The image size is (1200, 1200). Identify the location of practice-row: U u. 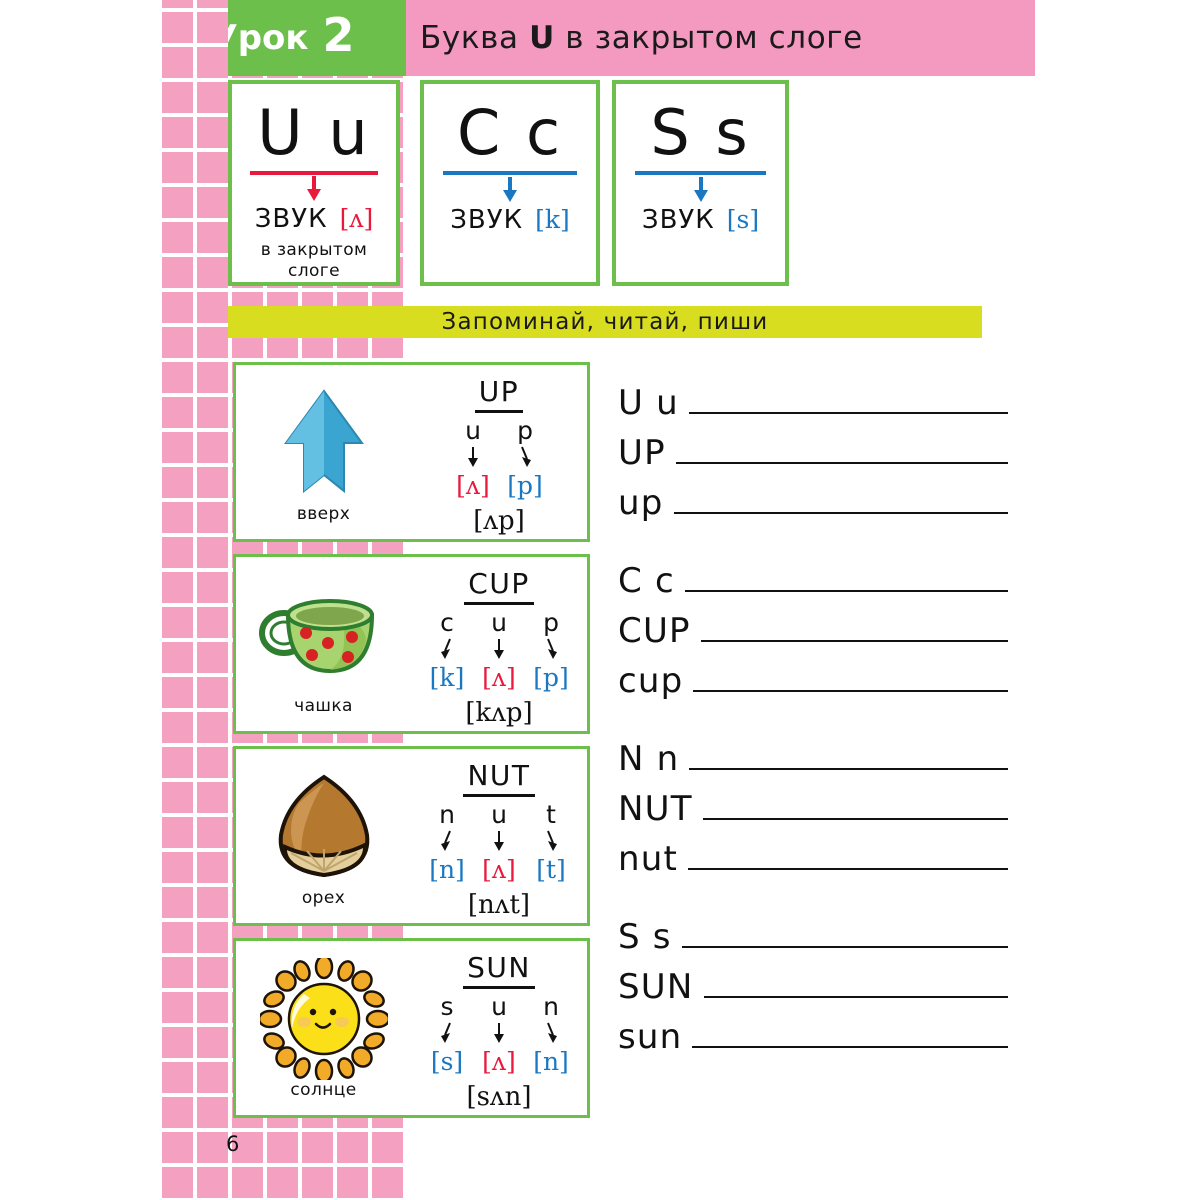
(813, 397).